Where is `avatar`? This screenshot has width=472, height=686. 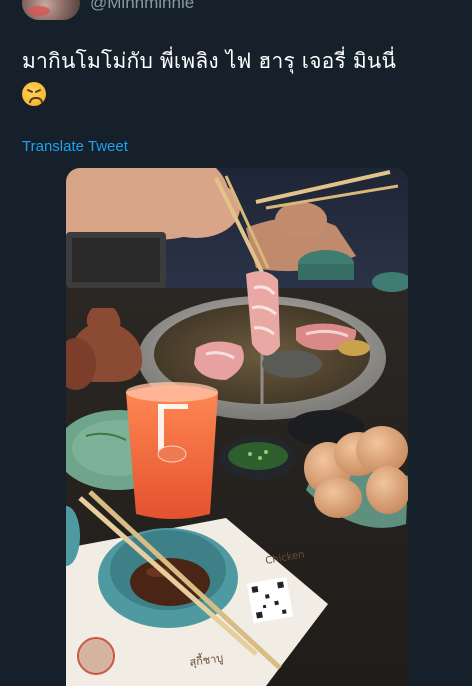 avatar is located at coordinates (51, 10).